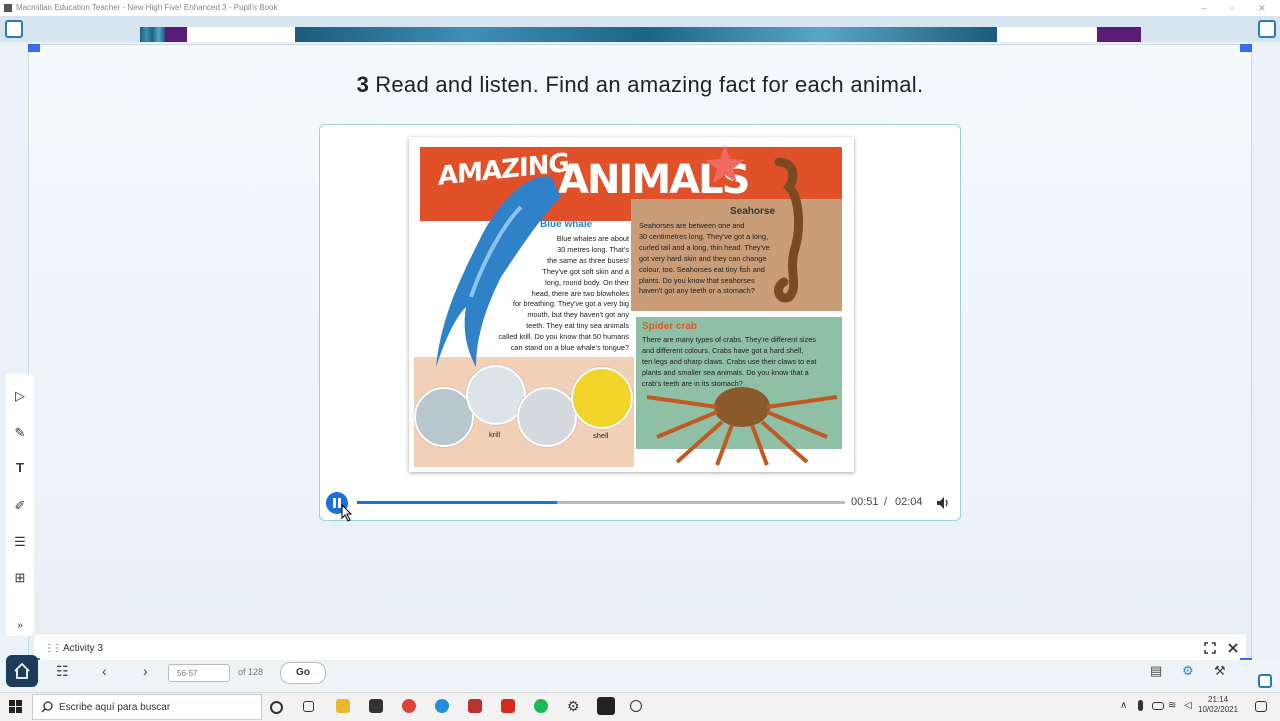  I want to click on header-accent-left, so click(176, 34).